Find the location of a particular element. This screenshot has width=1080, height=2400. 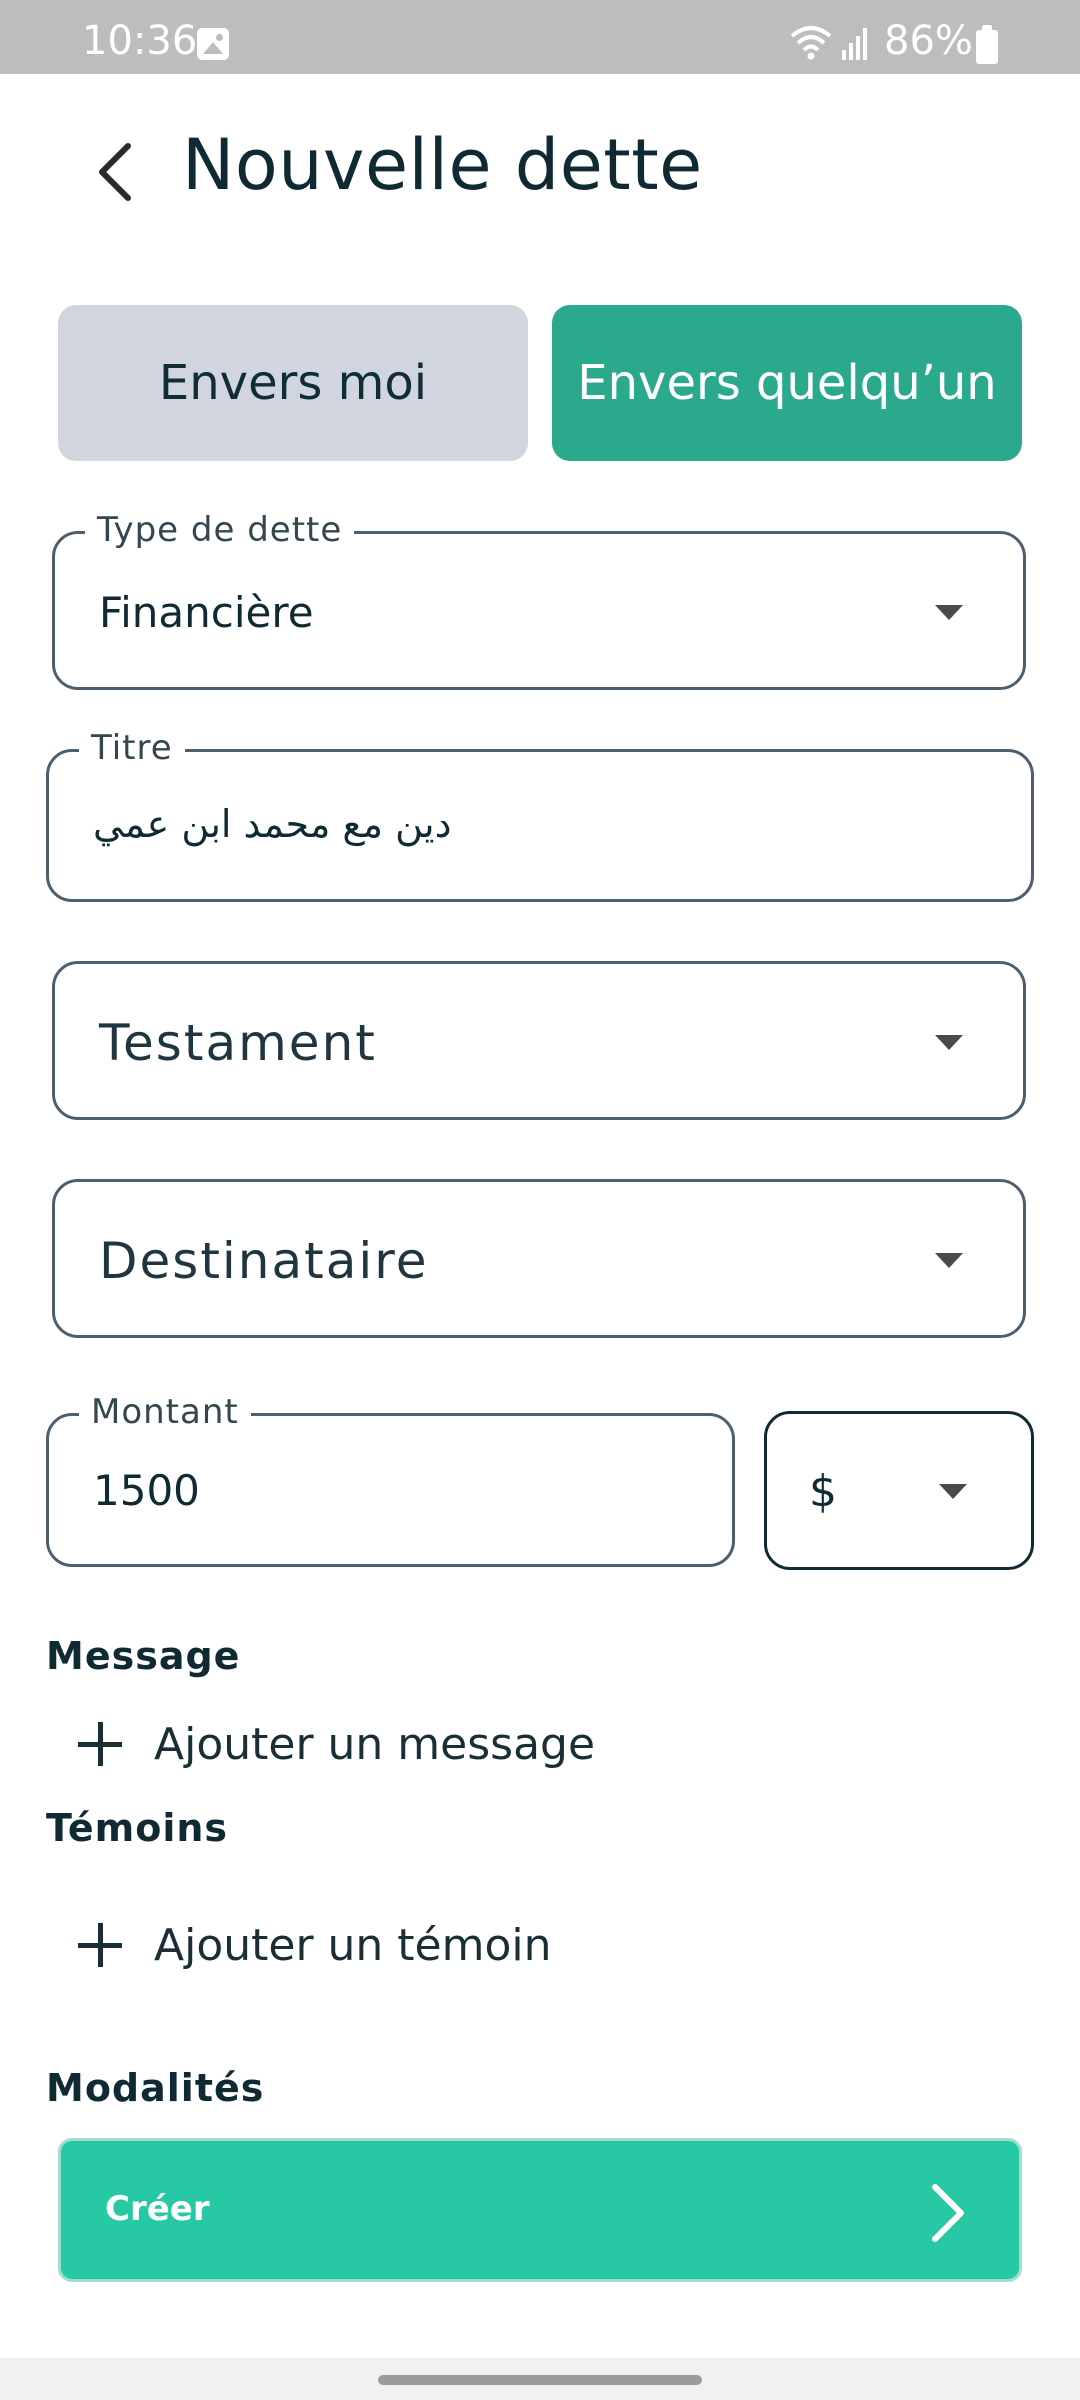

back-arrow-icon is located at coordinates (115, 172).